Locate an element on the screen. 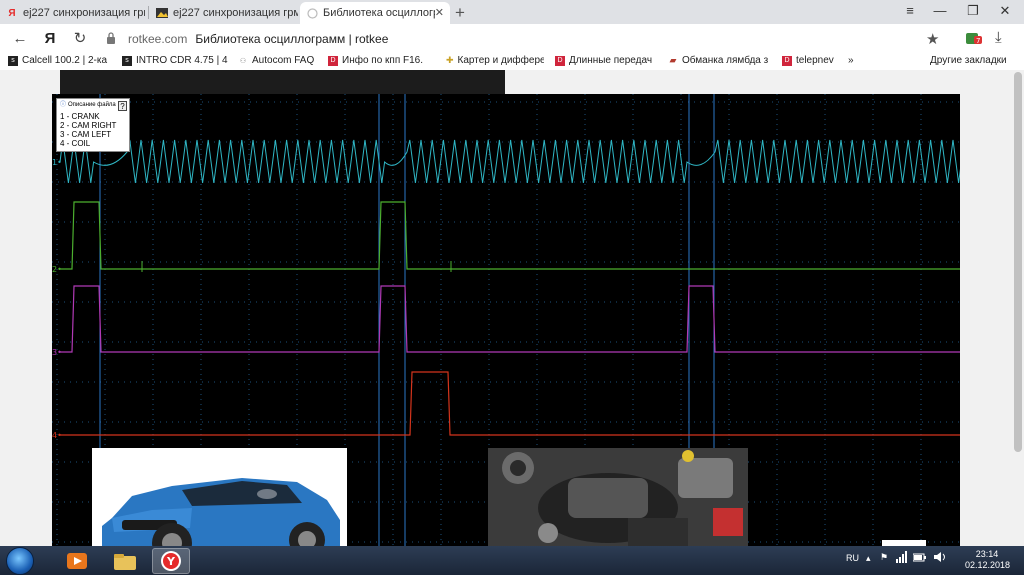  yandex-icon: Я is located at coordinates (12, 13).